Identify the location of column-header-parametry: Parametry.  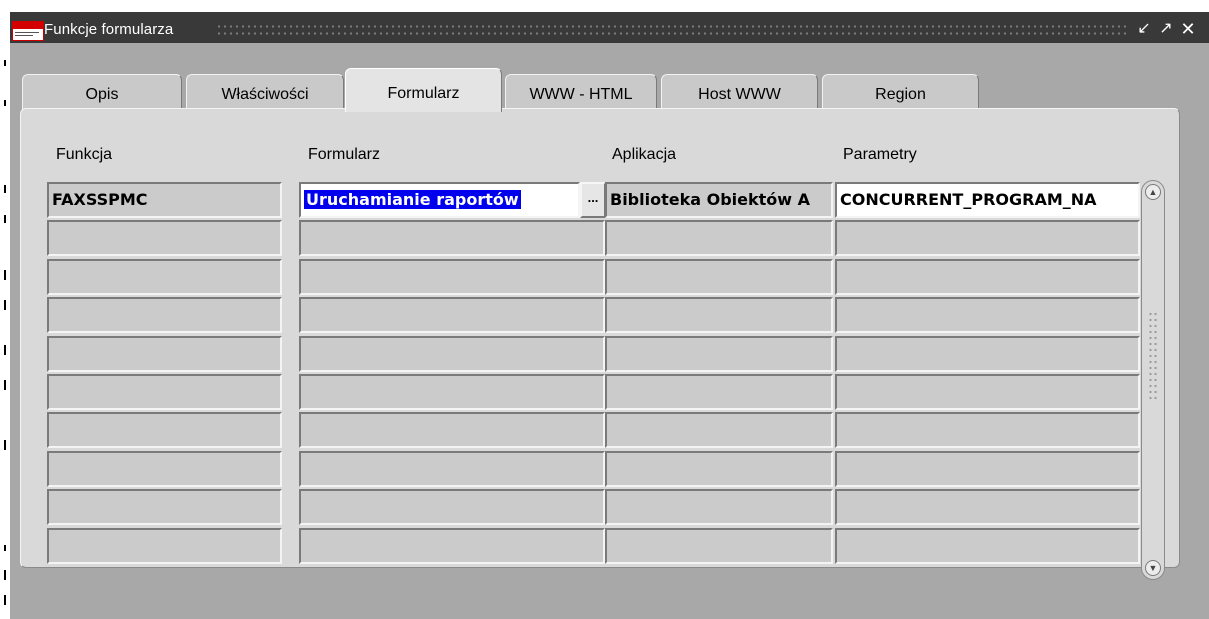
(880, 154).